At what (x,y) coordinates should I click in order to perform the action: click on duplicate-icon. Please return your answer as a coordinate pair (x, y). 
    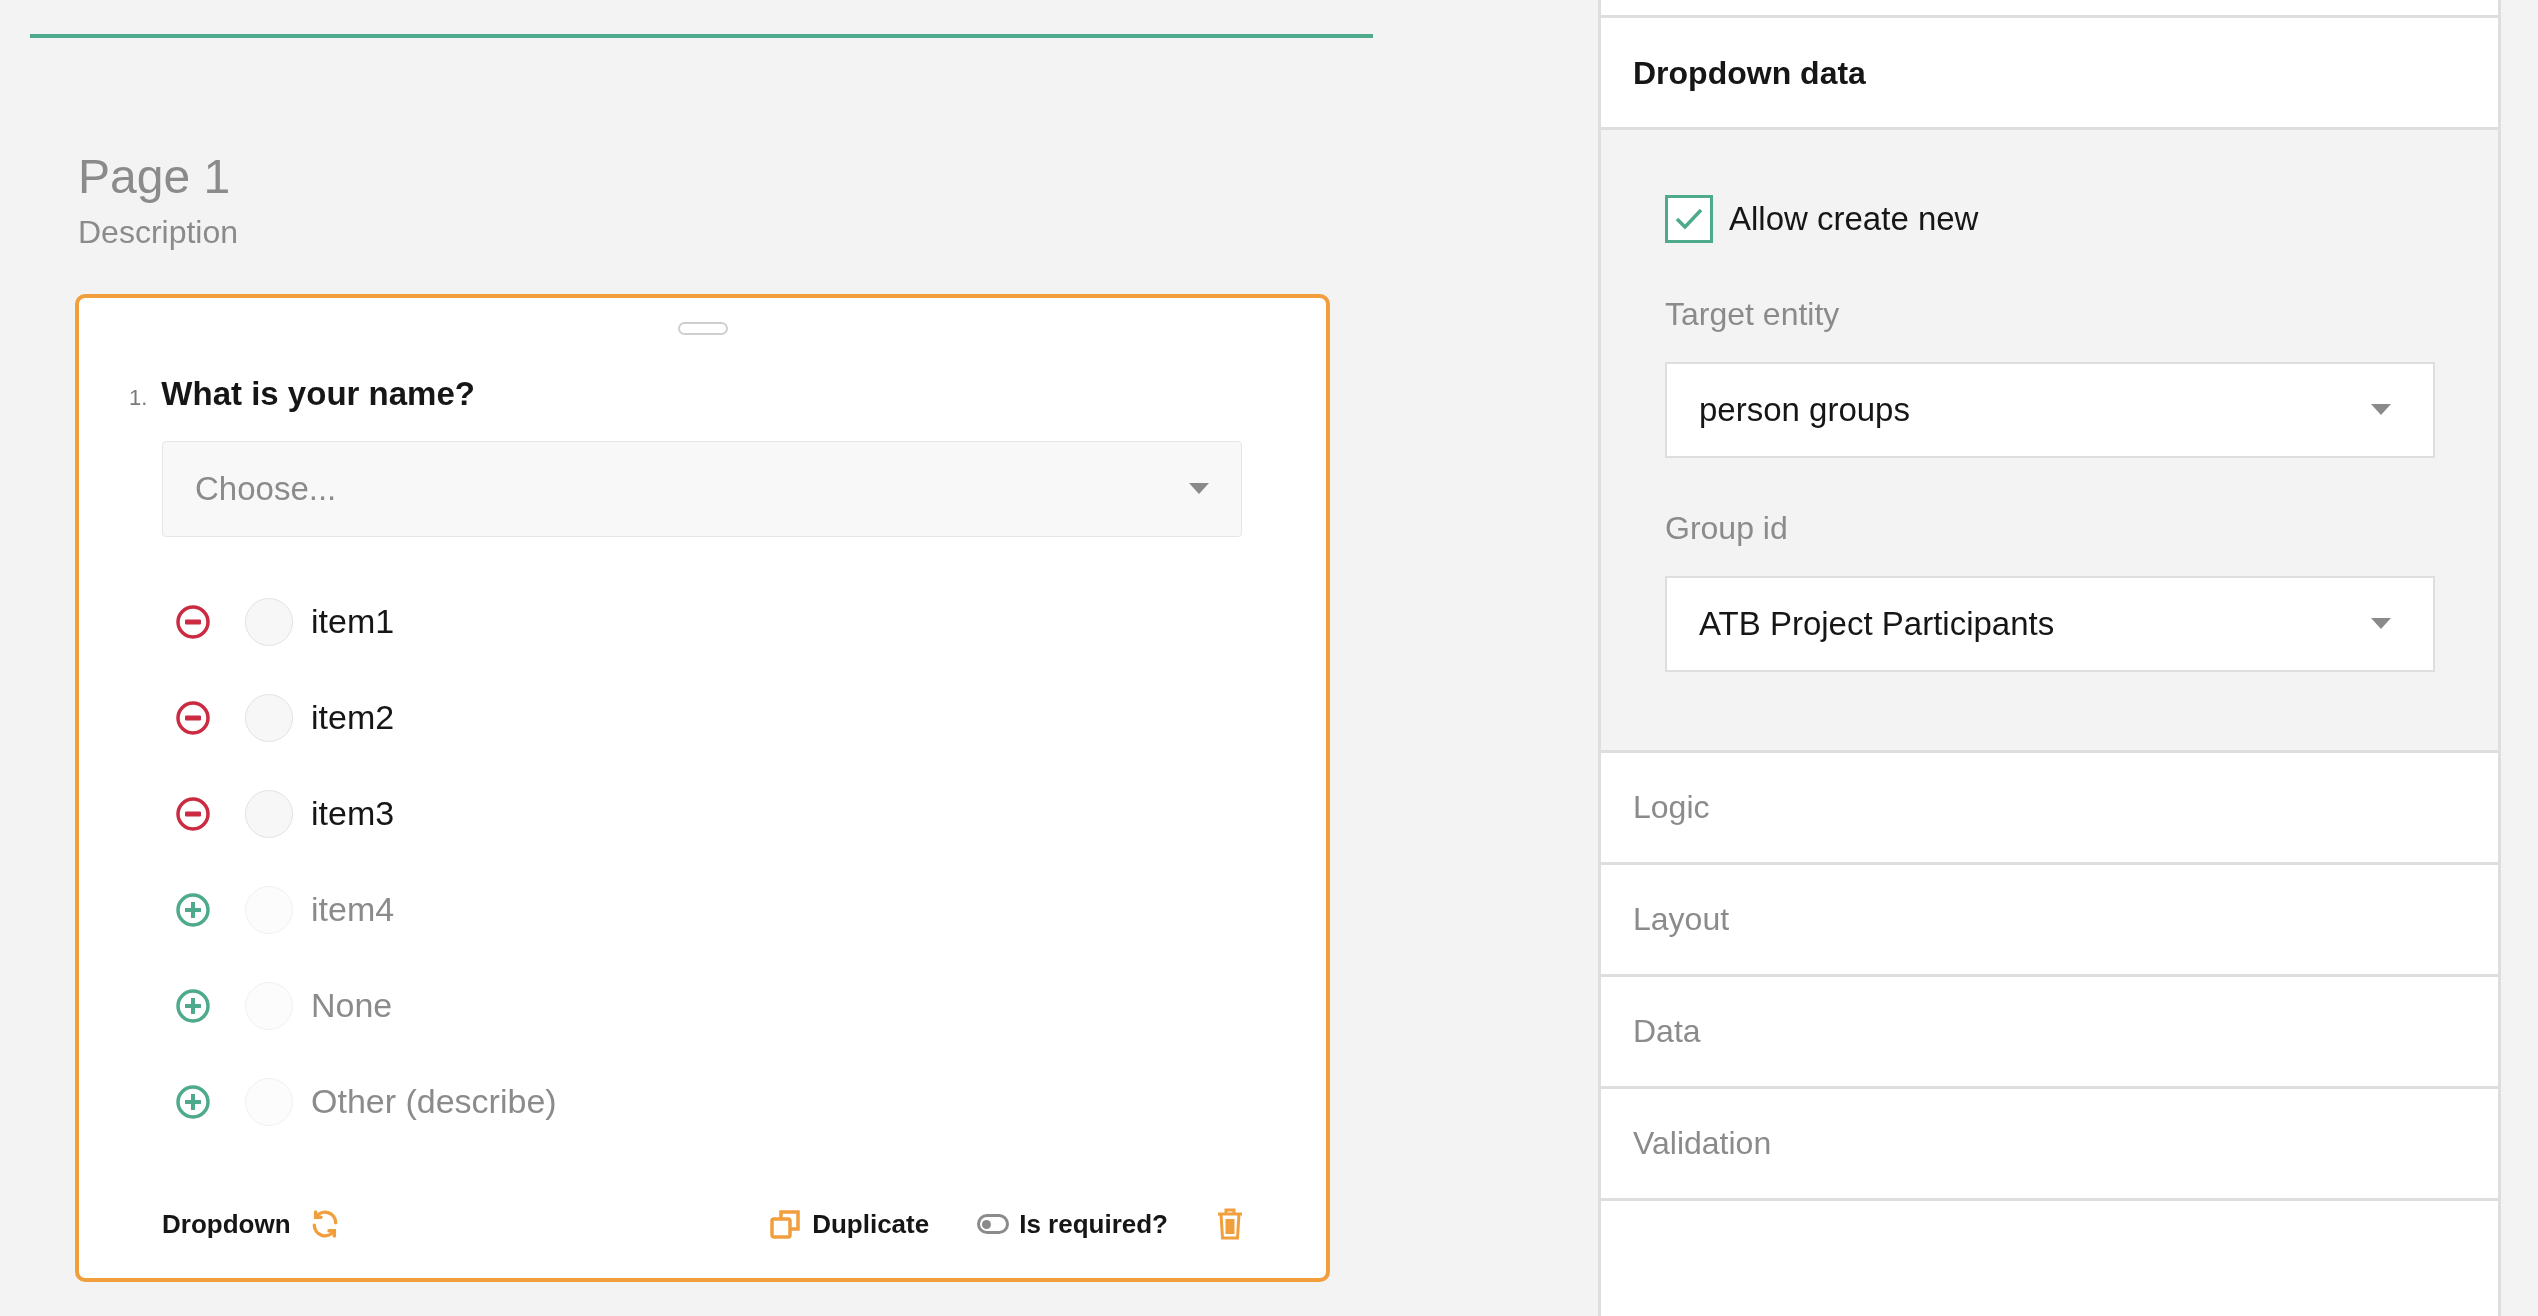
    Looking at the image, I should click on (786, 1224).